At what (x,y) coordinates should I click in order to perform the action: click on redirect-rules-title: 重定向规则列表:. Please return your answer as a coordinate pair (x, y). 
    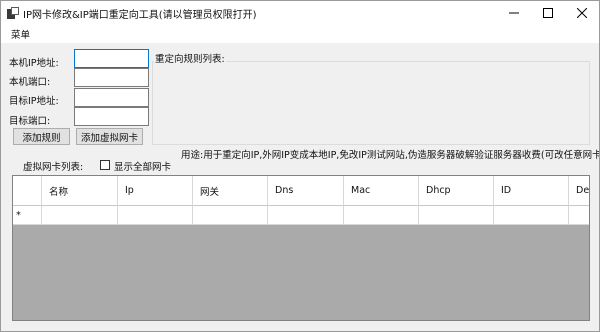
    Looking at the image, I should click on (190, 58).